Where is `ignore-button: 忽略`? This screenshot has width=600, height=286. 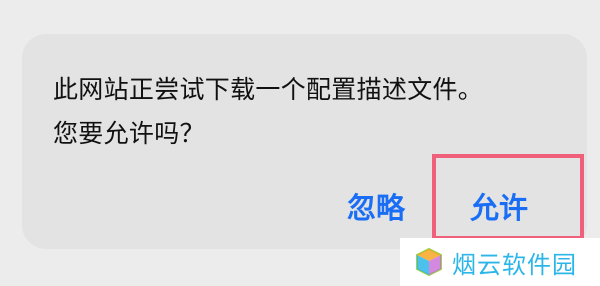 ignore-button: 忽略 is located at coordinates (376, 208).